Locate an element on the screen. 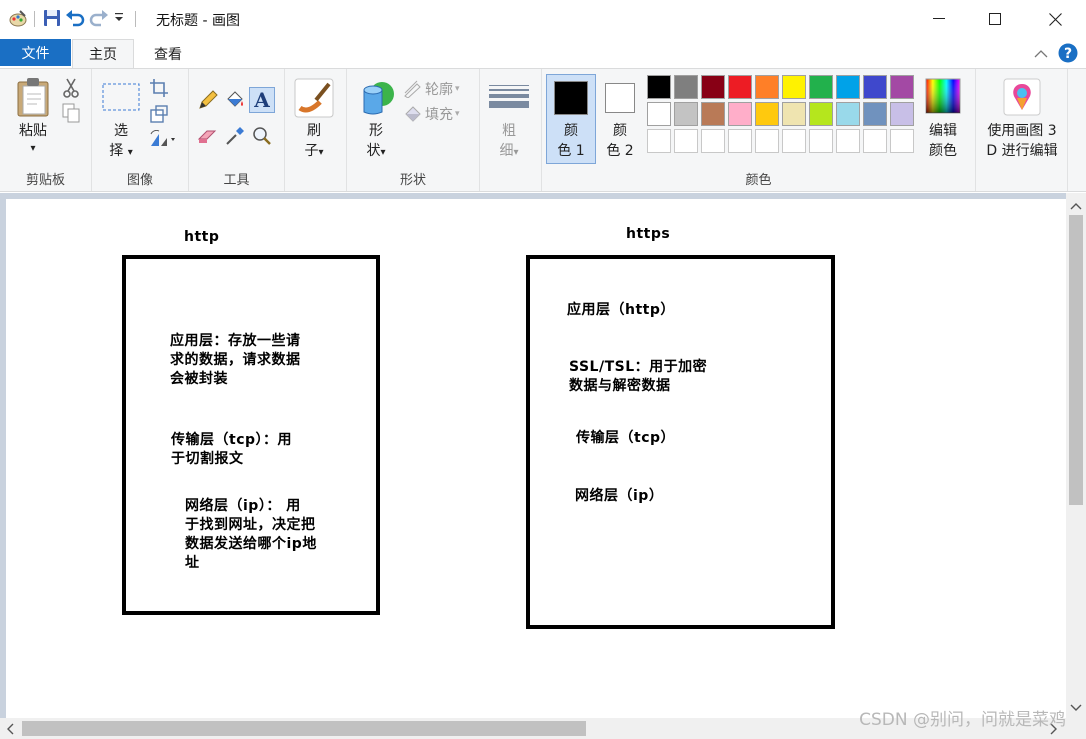  vertical-scroll-thumb is located at coordinates (1076, 360).